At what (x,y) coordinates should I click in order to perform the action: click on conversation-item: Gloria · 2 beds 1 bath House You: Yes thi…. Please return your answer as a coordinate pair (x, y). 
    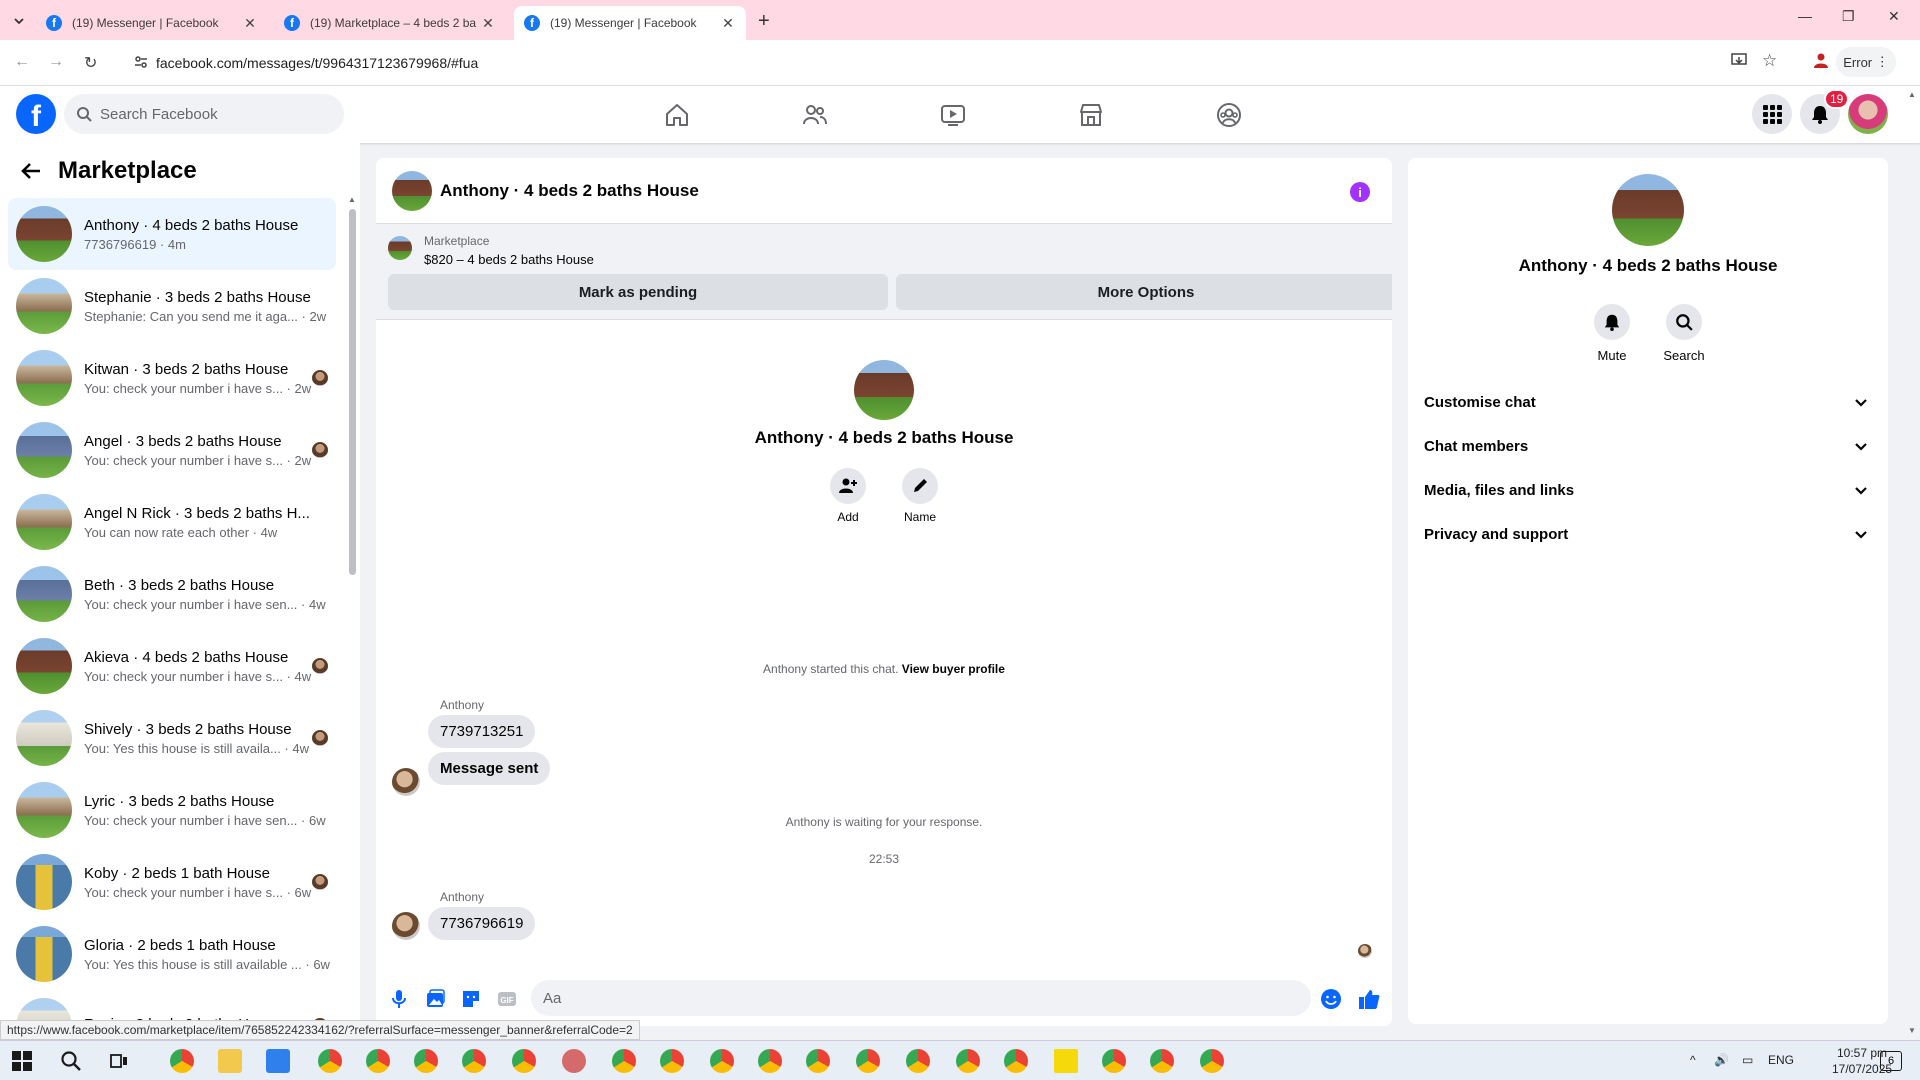
    Looking at the image, I should click on (172, 954).